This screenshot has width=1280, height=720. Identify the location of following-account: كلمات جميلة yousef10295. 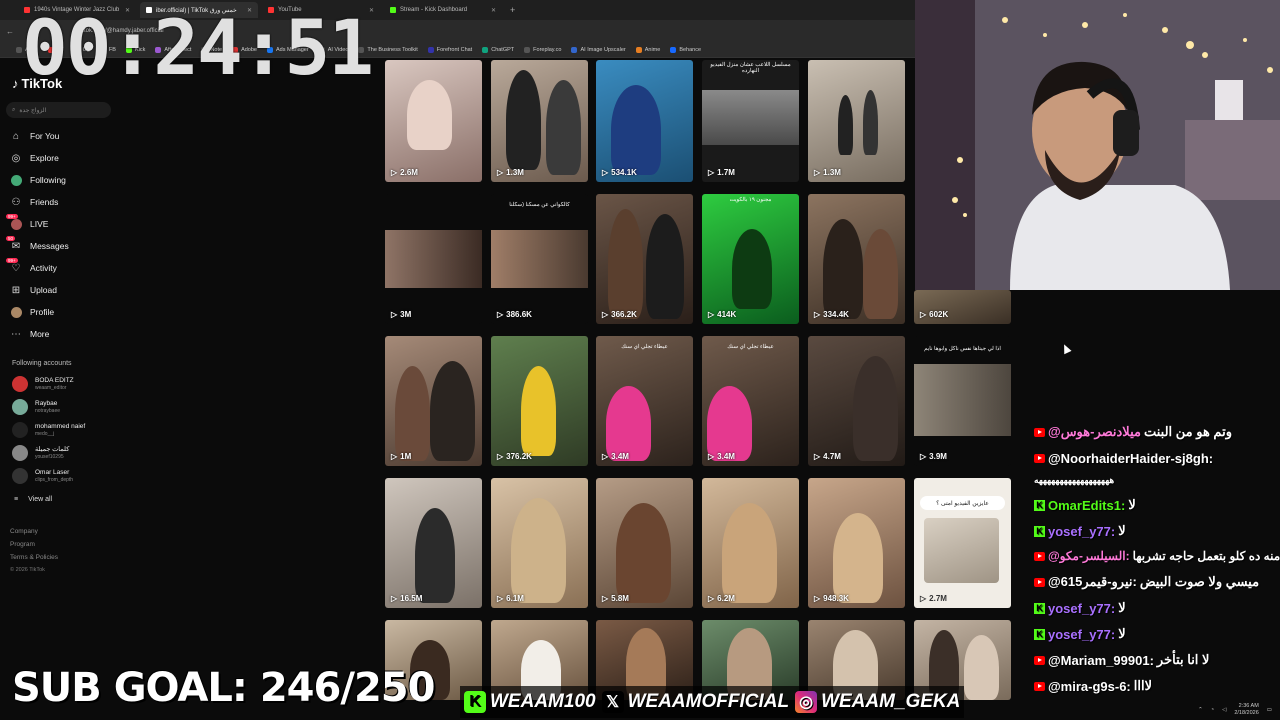
(40, 453).